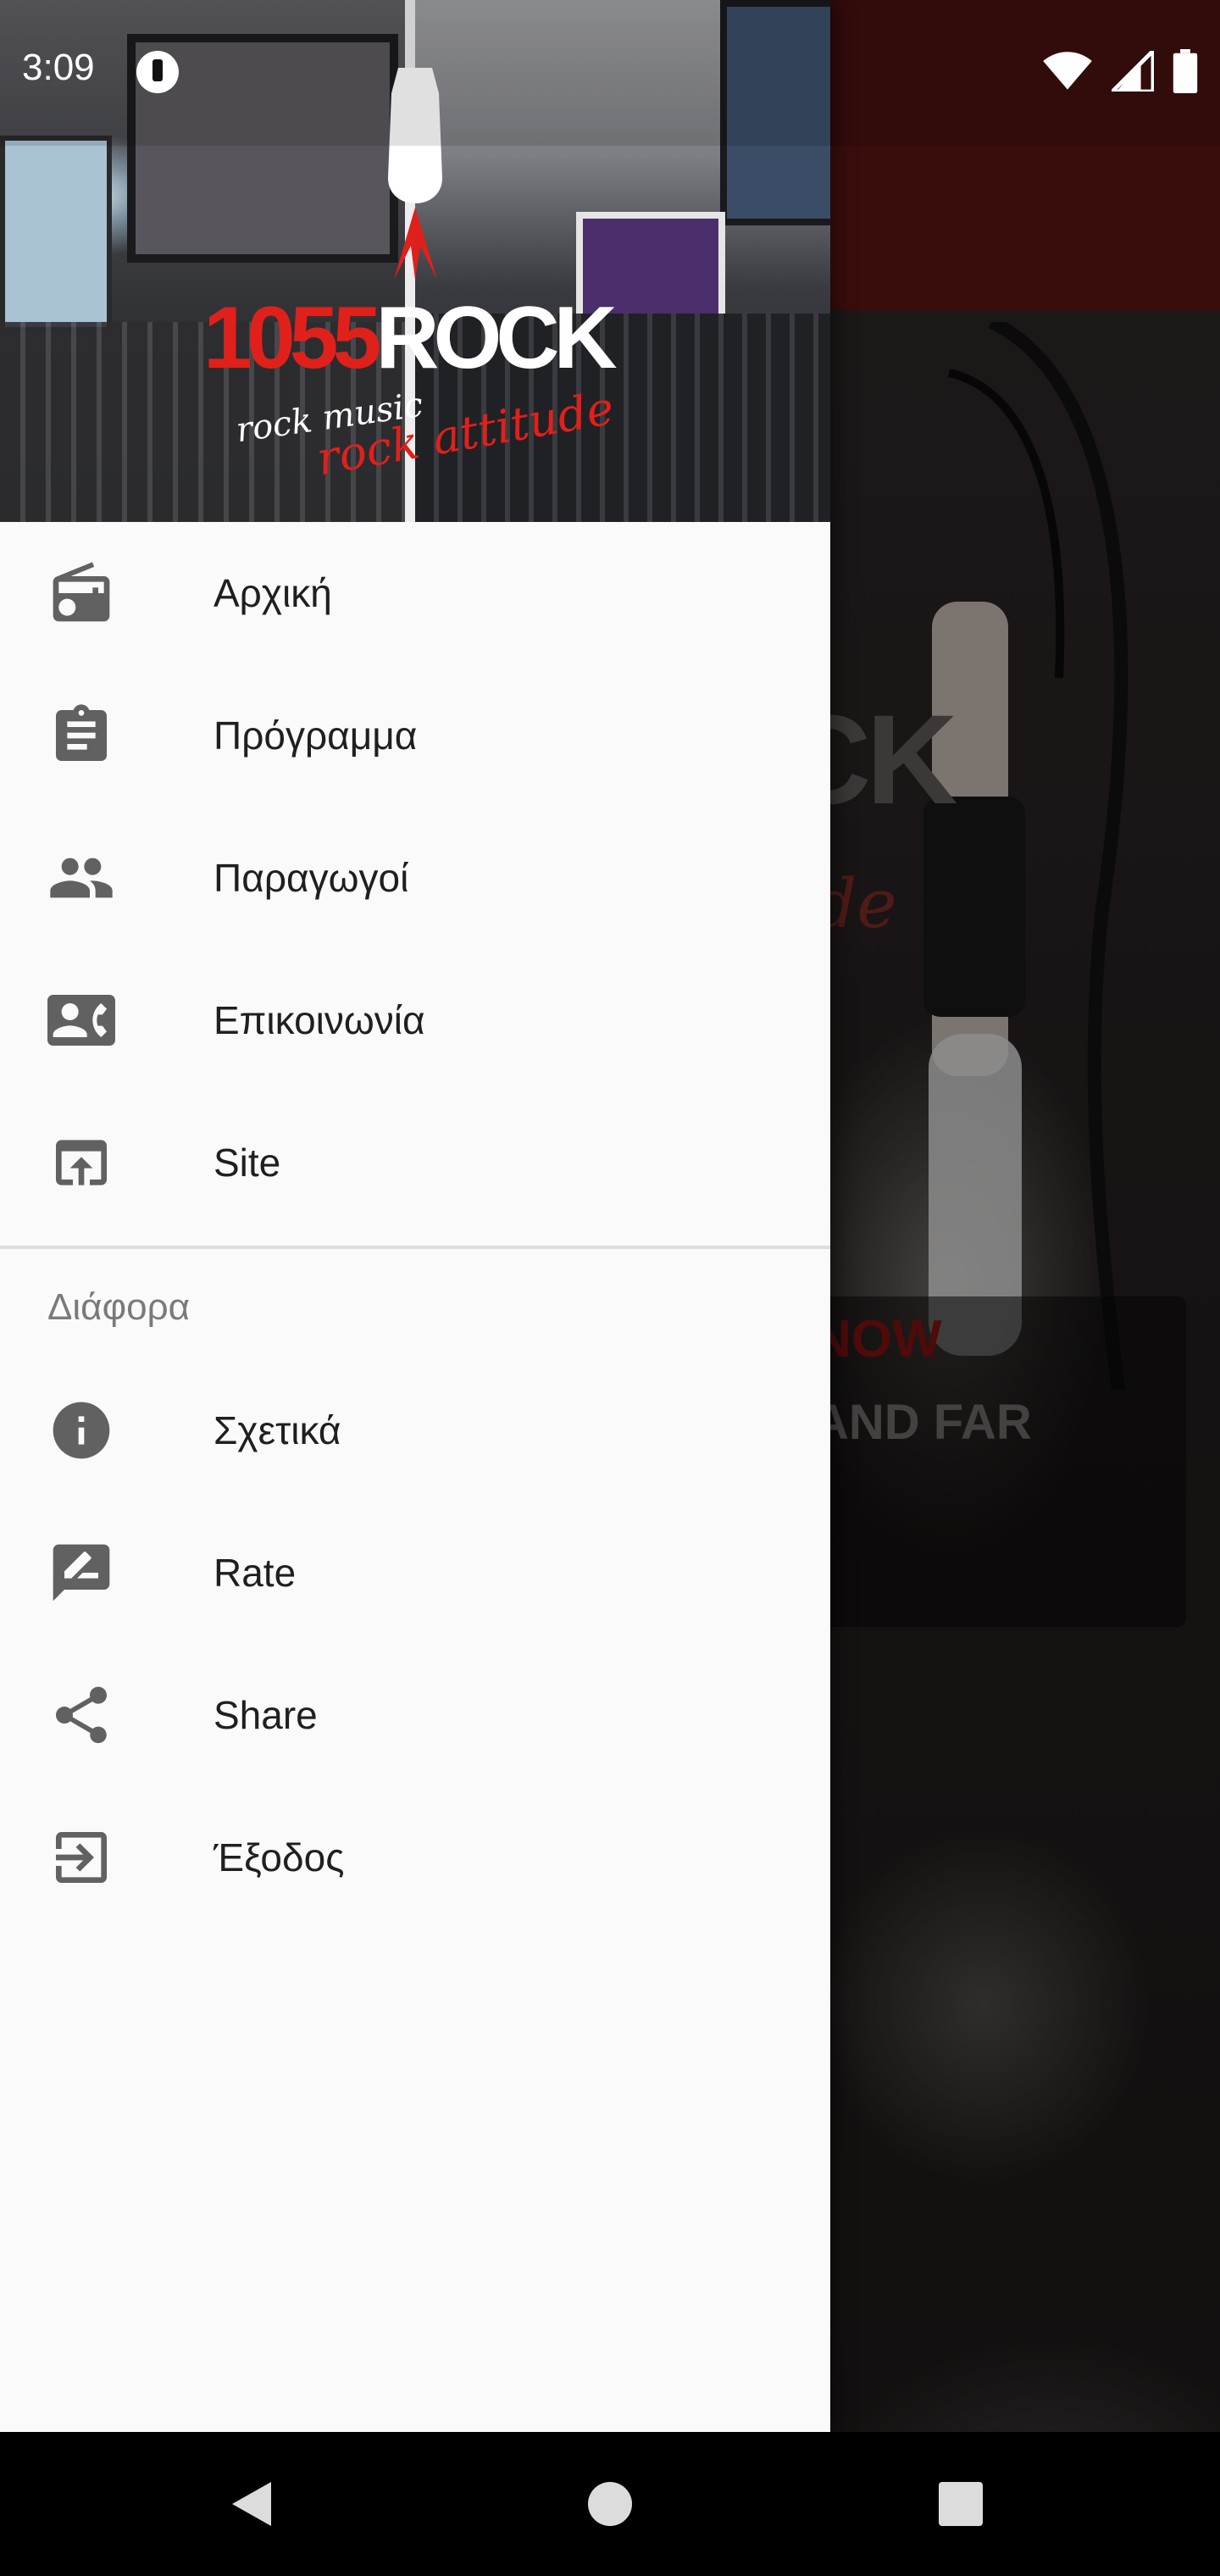 The width and height of the screenshot is (1220, 2576). Describe the element at coordinates (81, 1715) in the screenshot. I see `share-icon` at that location.